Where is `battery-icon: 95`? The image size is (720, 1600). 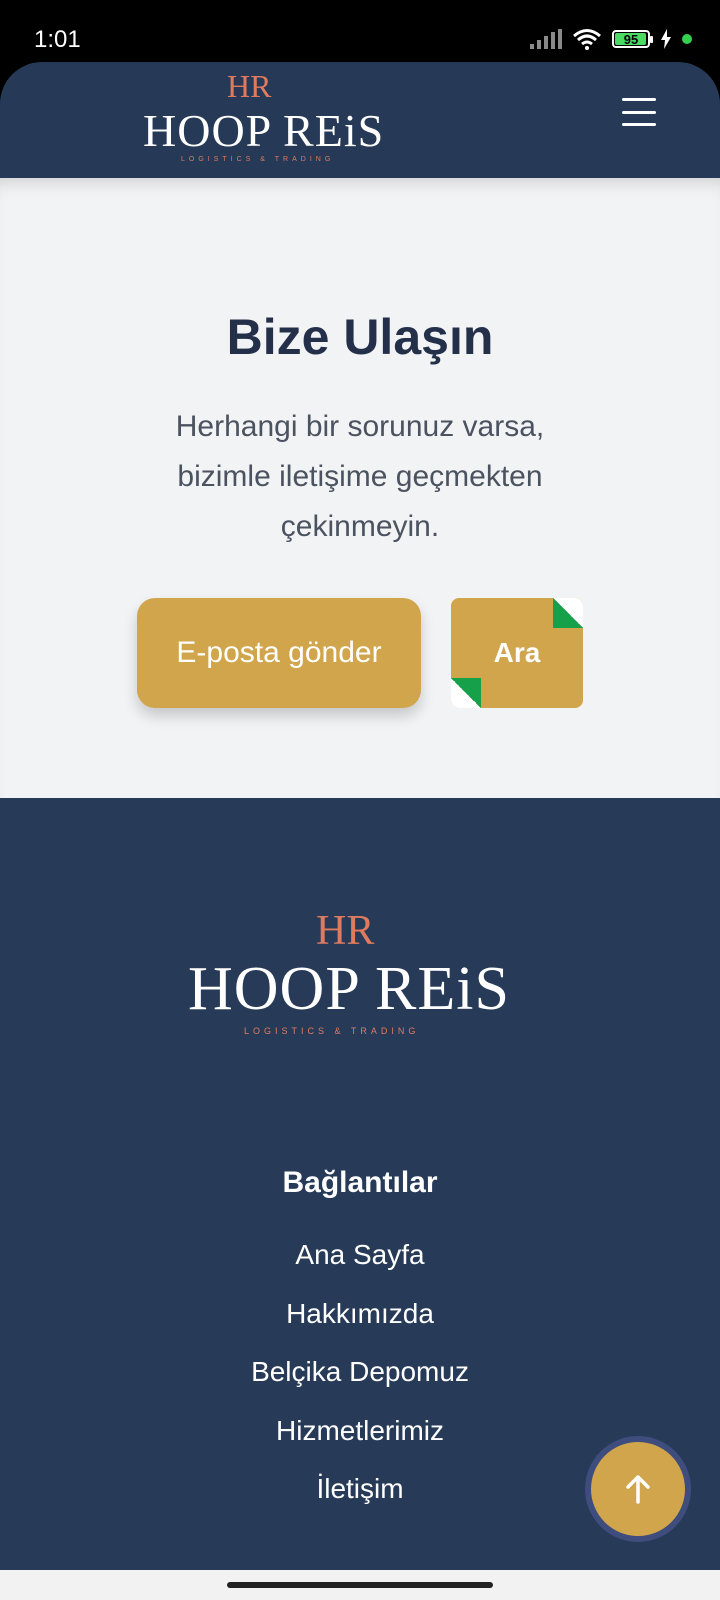
battery-icon: 95 is located at coordinates (632, 39).